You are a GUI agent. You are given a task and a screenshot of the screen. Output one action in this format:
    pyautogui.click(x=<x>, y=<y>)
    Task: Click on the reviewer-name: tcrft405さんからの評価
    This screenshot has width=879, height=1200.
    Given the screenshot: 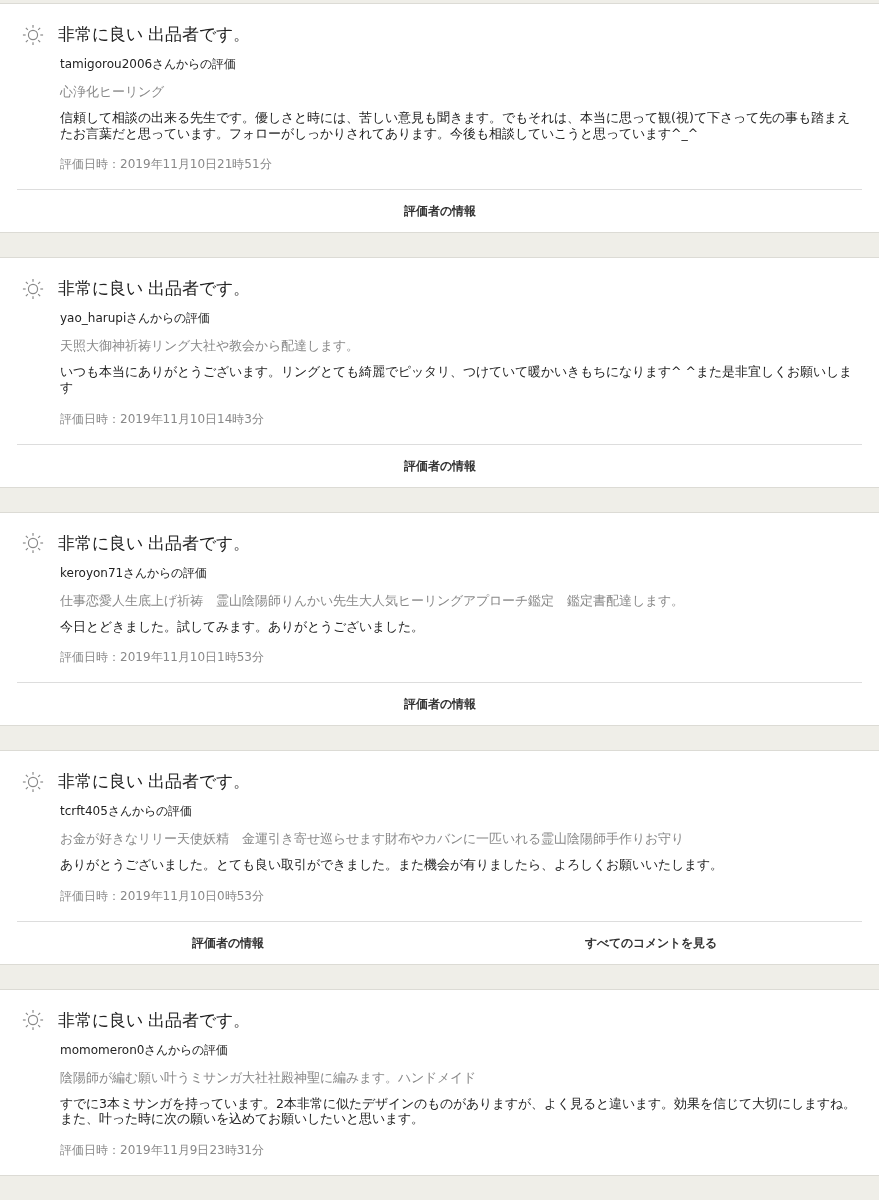 What is the action you would take?
    pyautogui.click(x=126, y=812)
    